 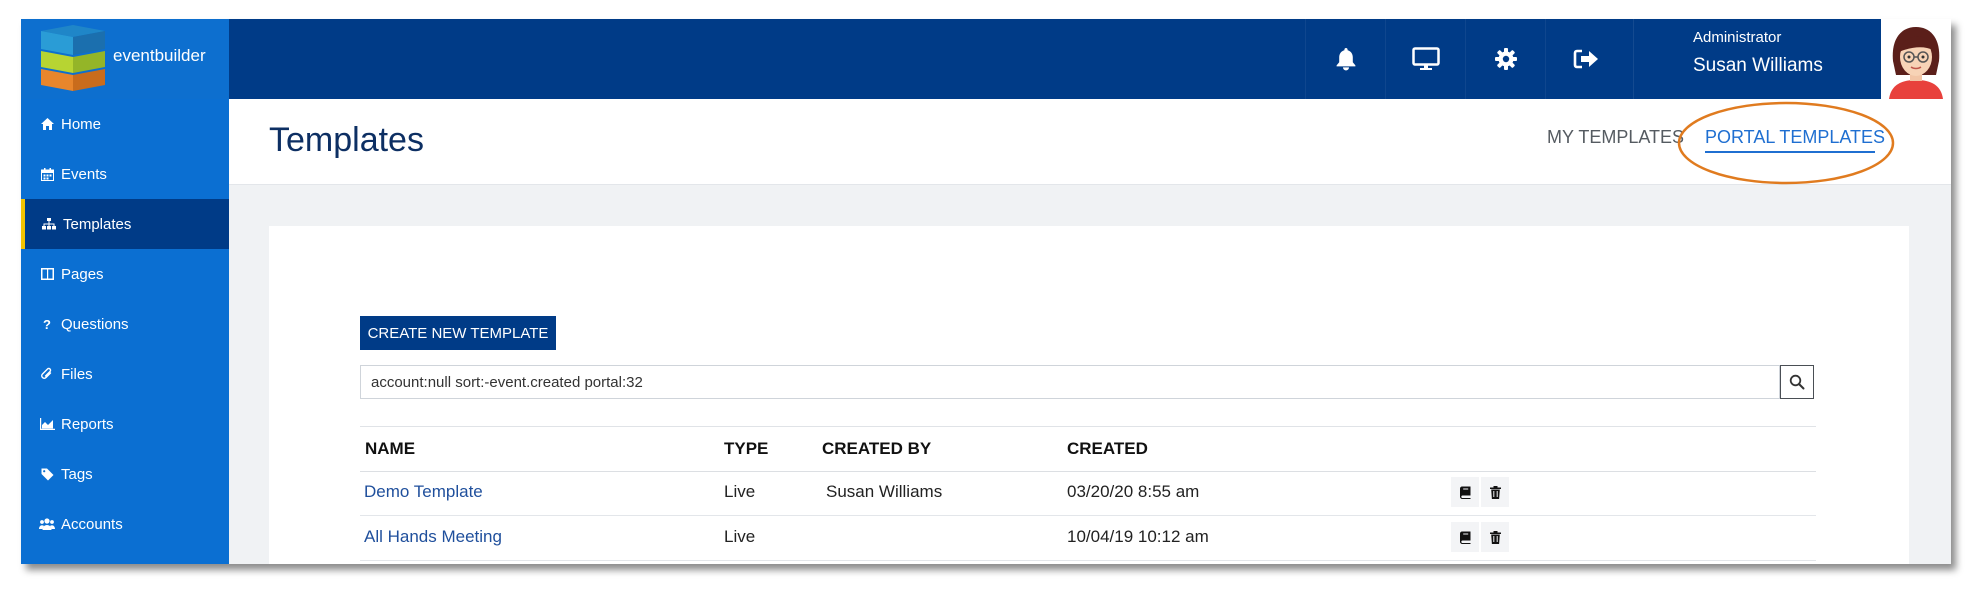 What do you see at coordinates (1615, 137) in the screenshot?
I see `tab-my-templates: MY TEMPLATES` at bounding box center [1615, 137].